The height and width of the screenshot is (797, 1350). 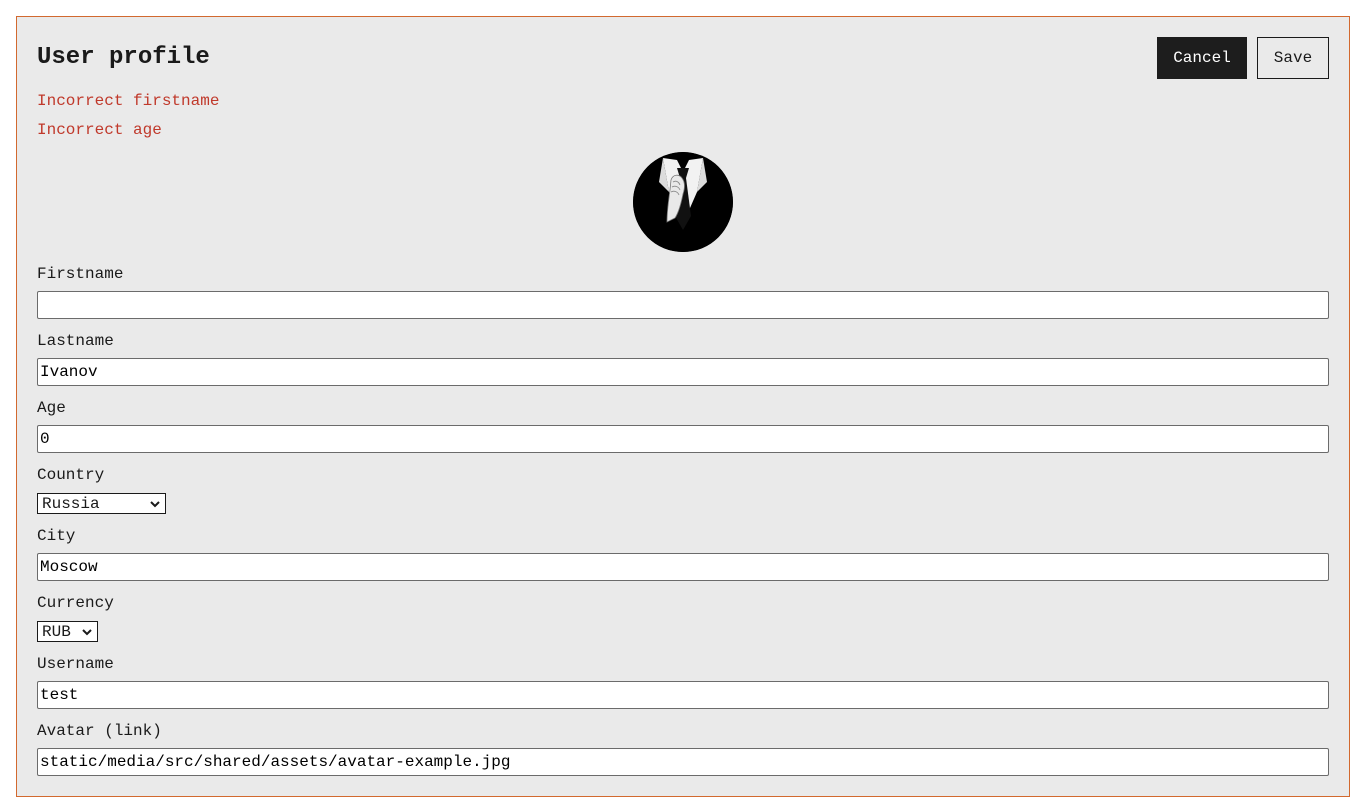 I want to click on error-message-age: Incorrect age, so click(x=99, y=130).